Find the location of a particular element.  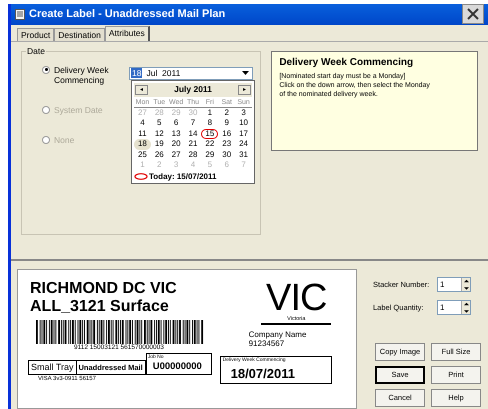

calendar-day: 18 is located at coordinates (142, 144).